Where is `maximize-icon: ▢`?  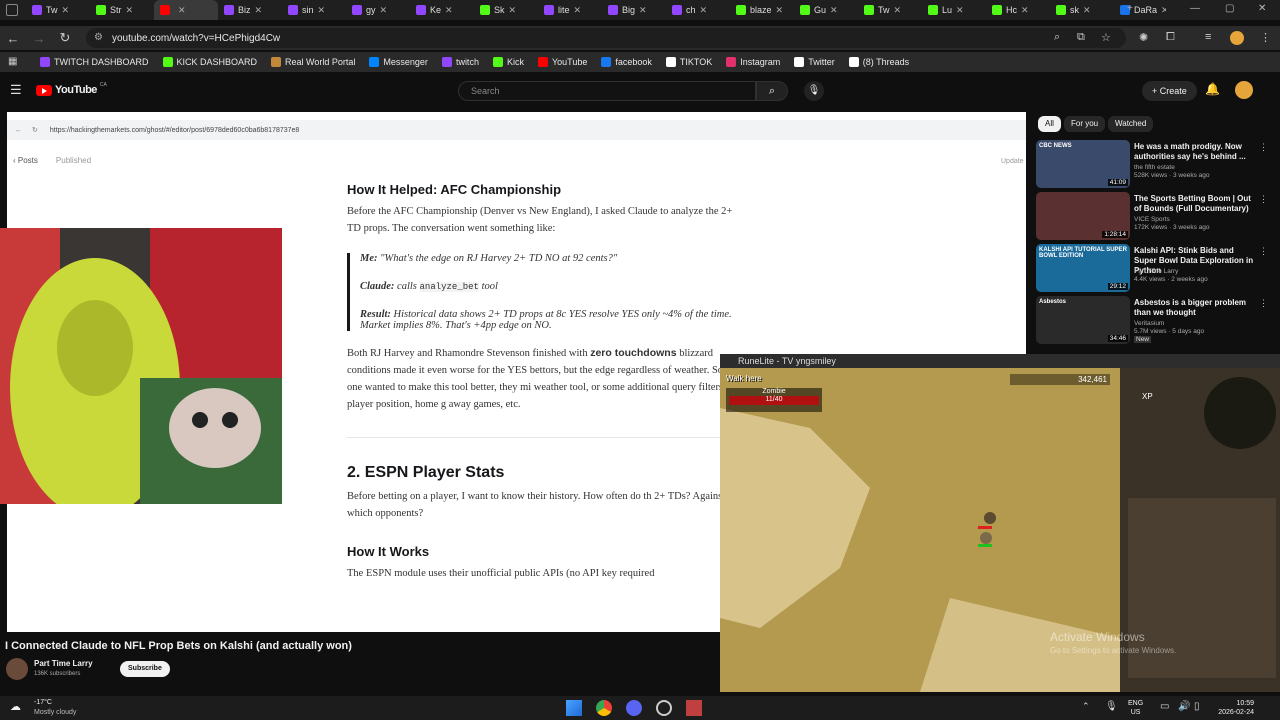
maximize-icon: ▢ is located at coordinates (1229, 8).